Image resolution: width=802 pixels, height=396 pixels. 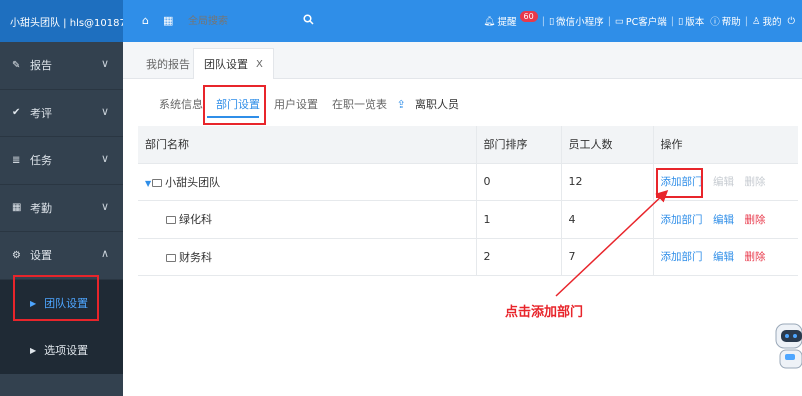 I want to click on robot-assistant-icon, so click(x=787, y=346).